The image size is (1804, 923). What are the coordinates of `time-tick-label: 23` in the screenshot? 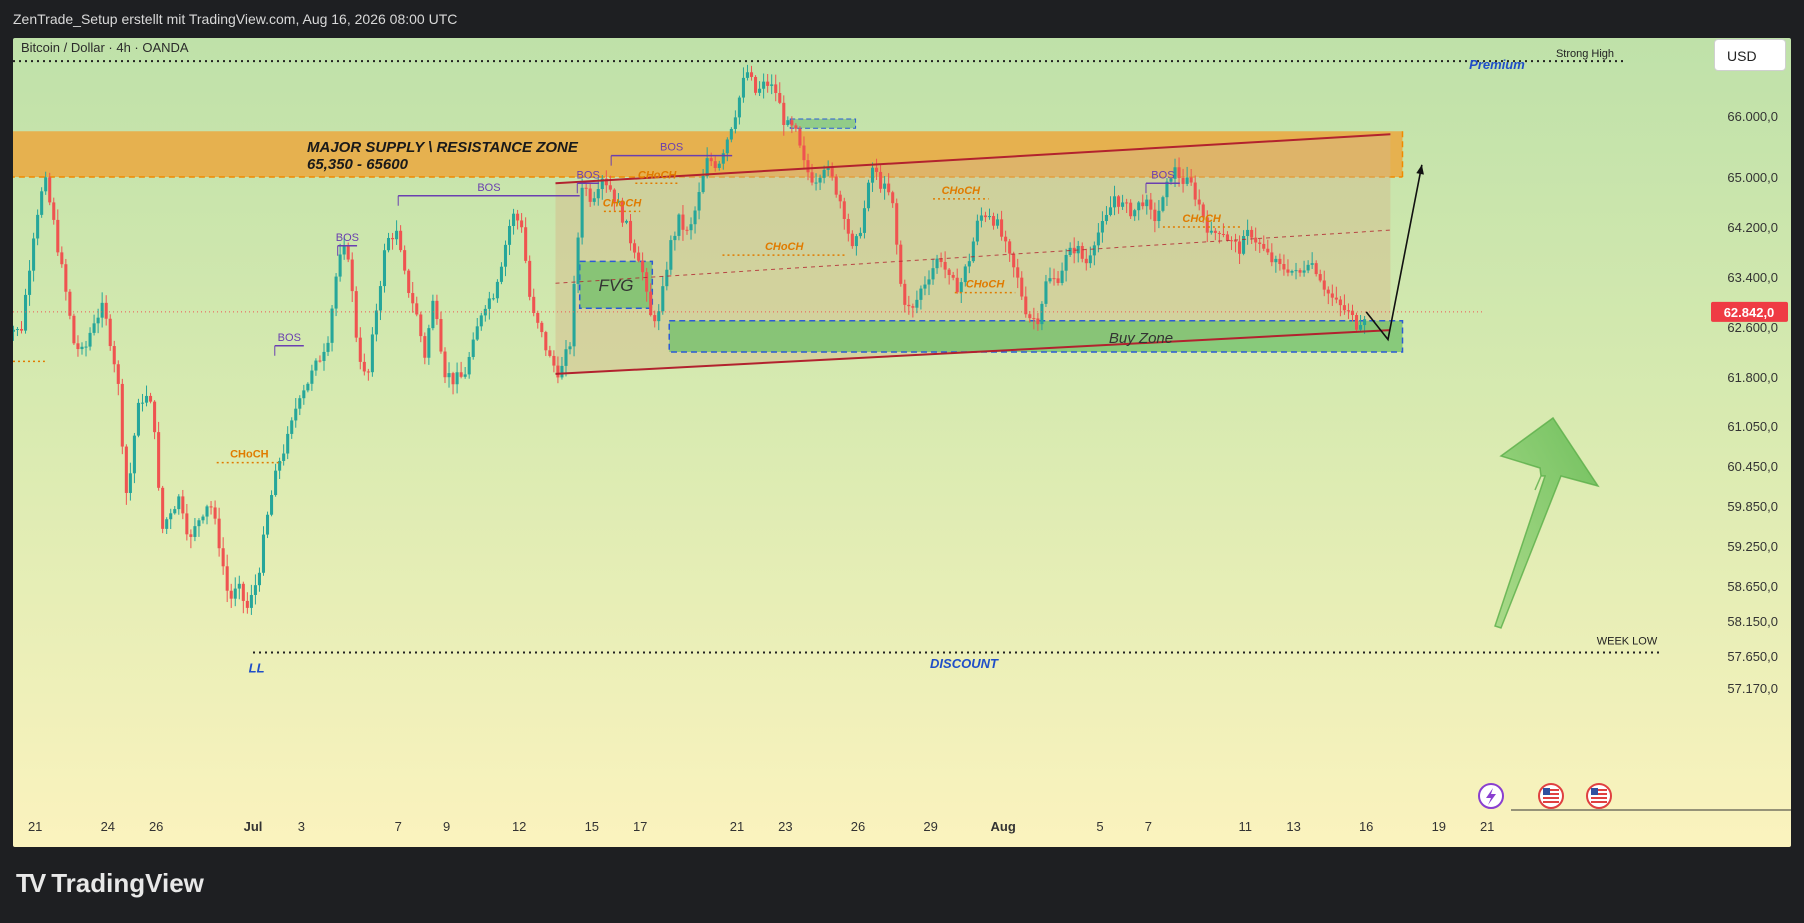 It's located at (785, 826).